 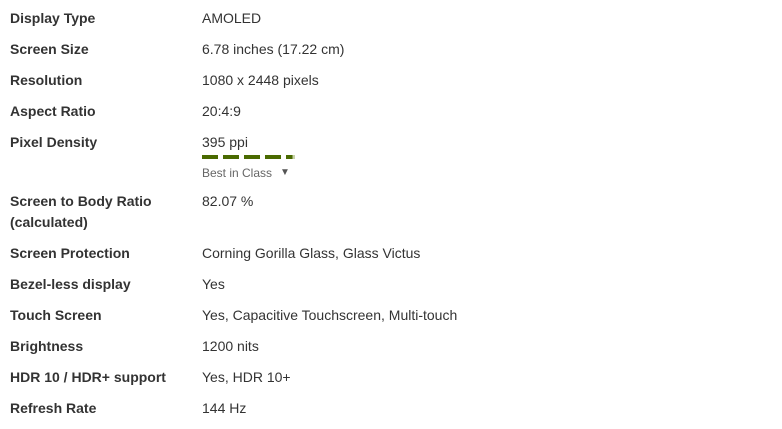 What do you see at coordinates (53, 18) in the screenshot?
I see `spec-label: Display Type` at bounding box center [53, 18].